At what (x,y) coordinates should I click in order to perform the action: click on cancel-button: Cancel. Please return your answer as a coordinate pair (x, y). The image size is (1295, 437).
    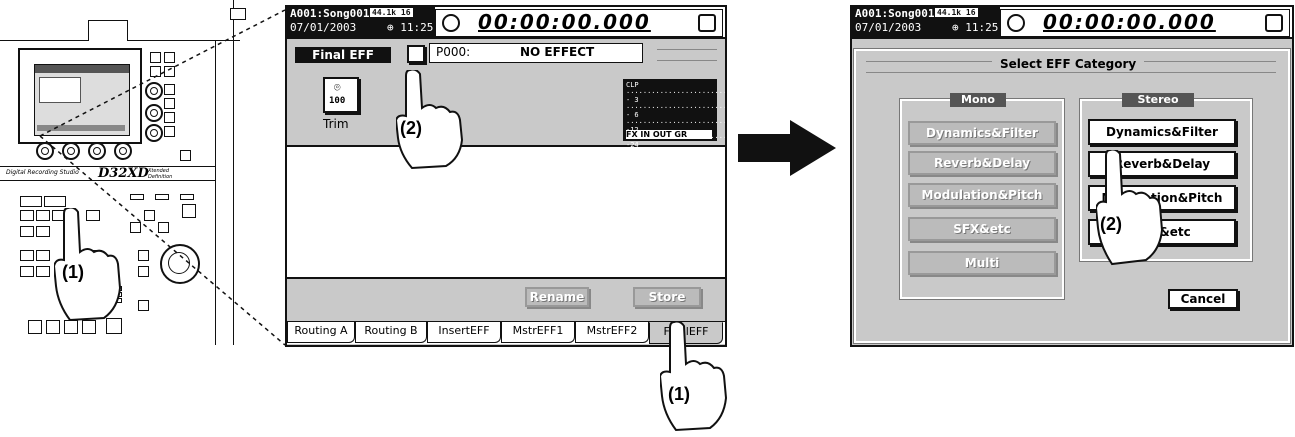
    Looking at the image, I should click on (1203, 299).